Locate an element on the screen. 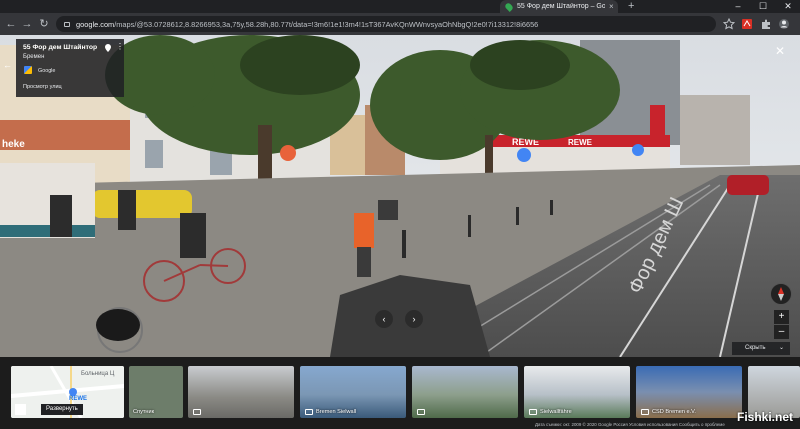  forward-arrow-icon: → is located at coordinates (27, 24).